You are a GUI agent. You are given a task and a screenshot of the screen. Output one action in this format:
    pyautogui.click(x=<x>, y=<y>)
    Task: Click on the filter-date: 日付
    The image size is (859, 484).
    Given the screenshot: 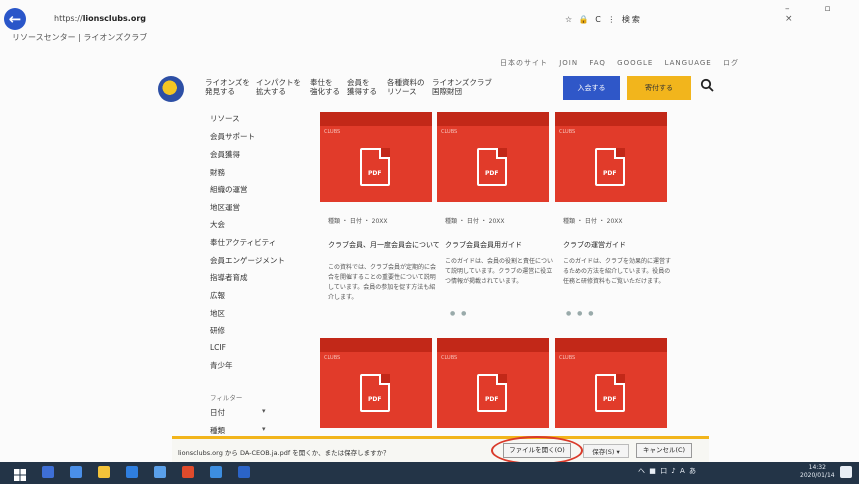 What is the action you would take?
    pyautogui.click(x=217, y=412)
    